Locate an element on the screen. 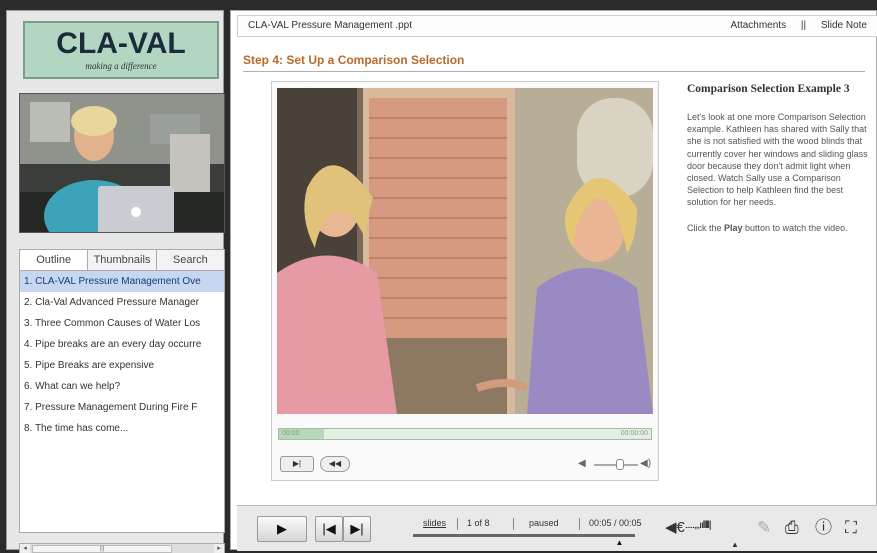 This screenshot has height=553, width=877. presenter-video is located at coordinates (122, 163).